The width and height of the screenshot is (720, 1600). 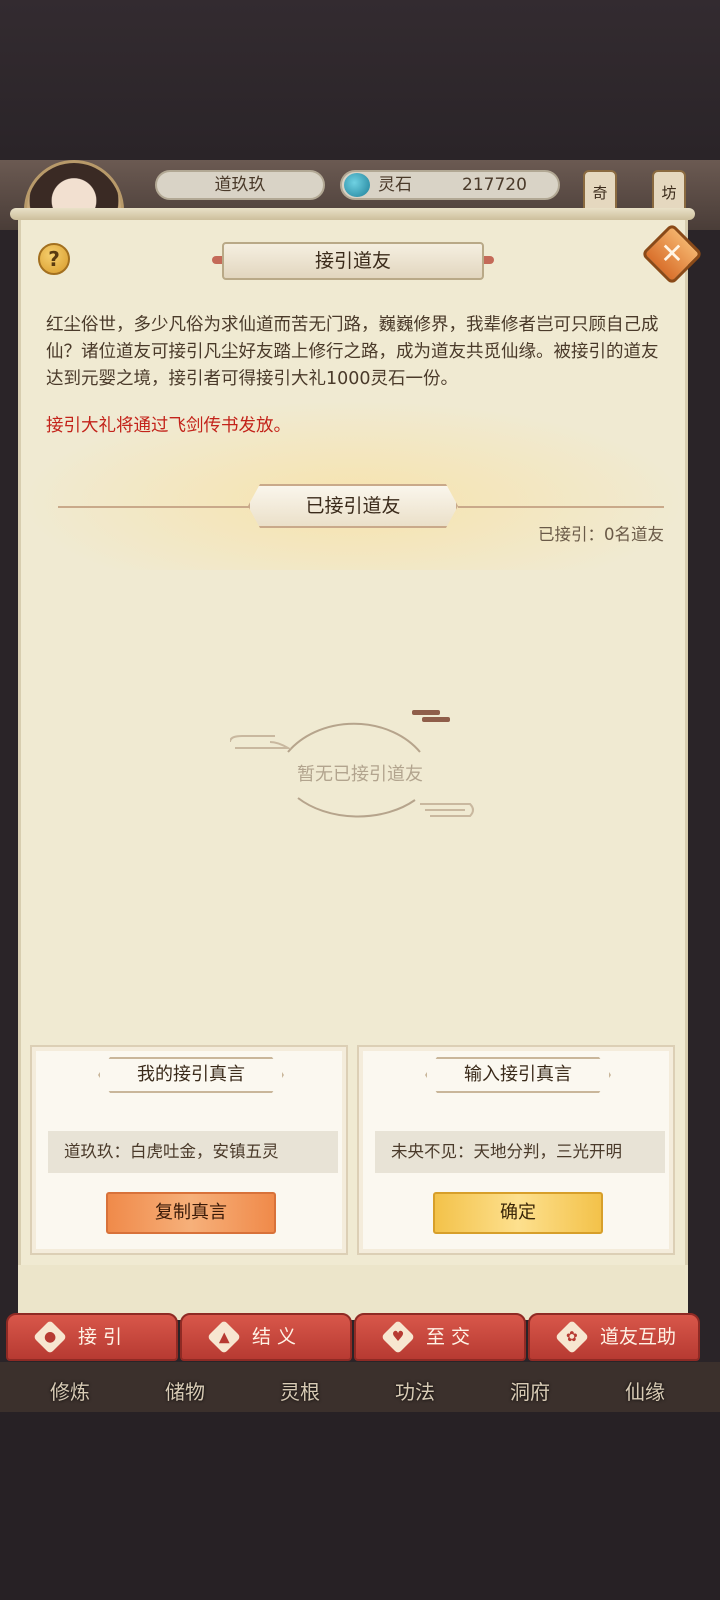 I want to click on tab-mutual-help-label: 道友互助, so click(x=638, y=1337).